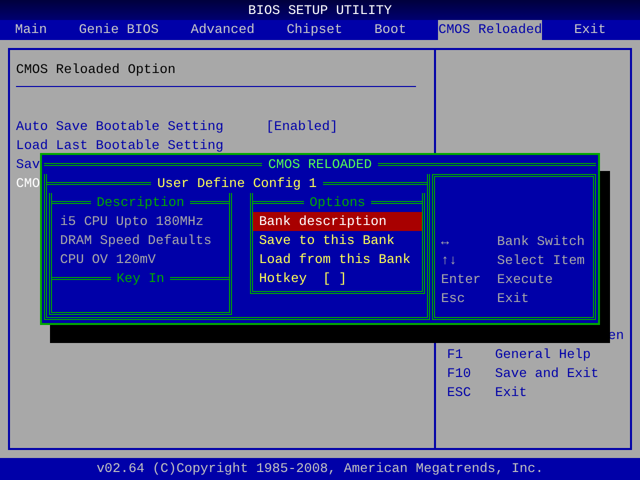 The height and width of the screenshot is (480, 640). I want to click on help-key: ESC, so click(471, 392).